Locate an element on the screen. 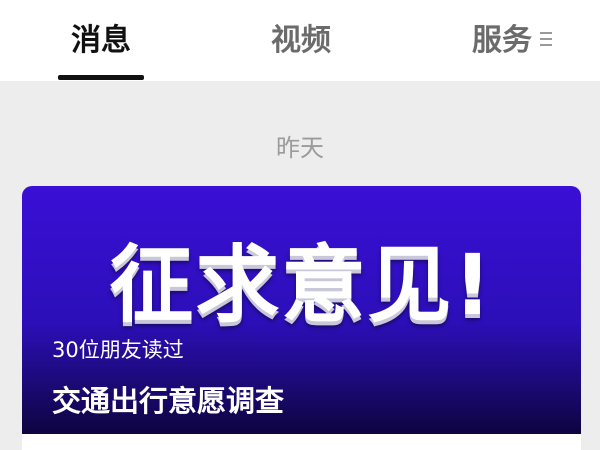 Image resolution: width=600 pixels, height=450 pixels. article-title: 交通出行意愿调查 is located at coordinates (168, 401).